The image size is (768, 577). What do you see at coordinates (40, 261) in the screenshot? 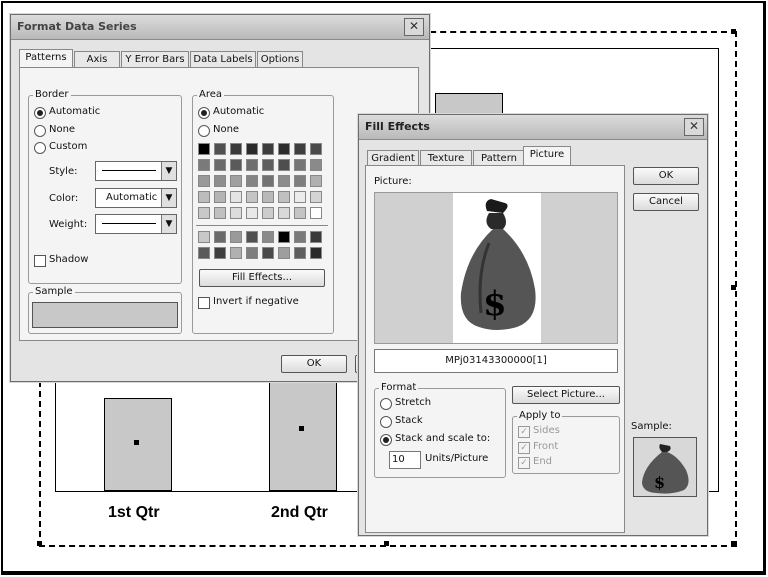
I see `shadow-checkbox` at bounding box center [40, 261].